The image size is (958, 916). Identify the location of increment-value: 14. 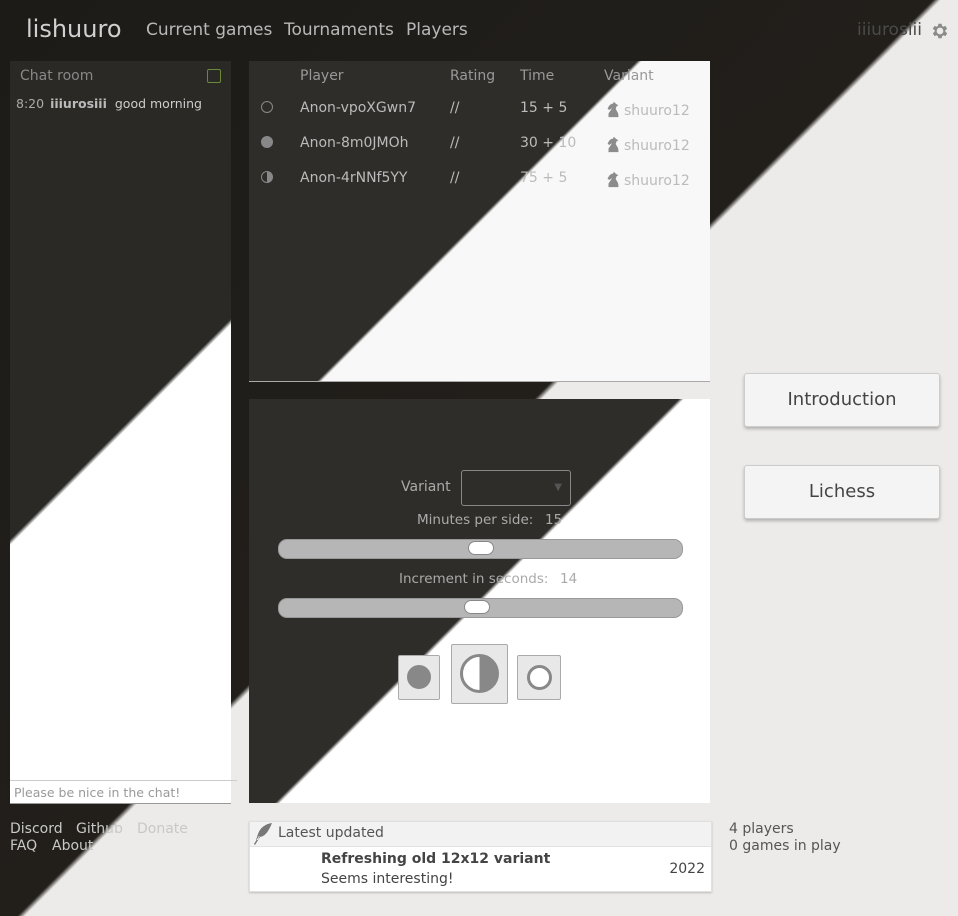
(569, 579).